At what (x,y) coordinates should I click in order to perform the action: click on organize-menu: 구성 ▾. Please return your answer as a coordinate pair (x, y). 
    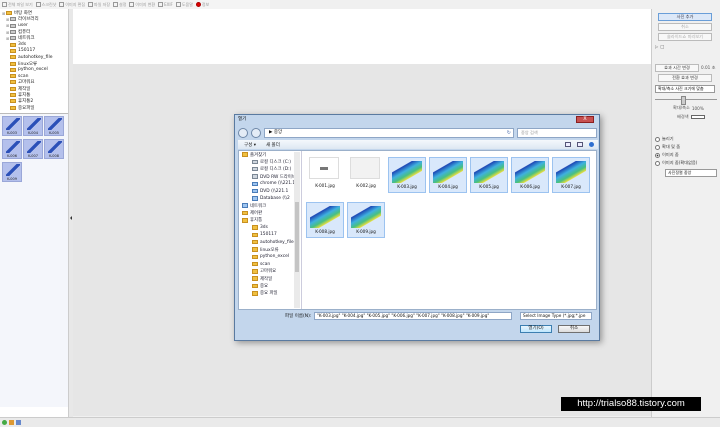
    Looking at the image, I should click on (250, 145).